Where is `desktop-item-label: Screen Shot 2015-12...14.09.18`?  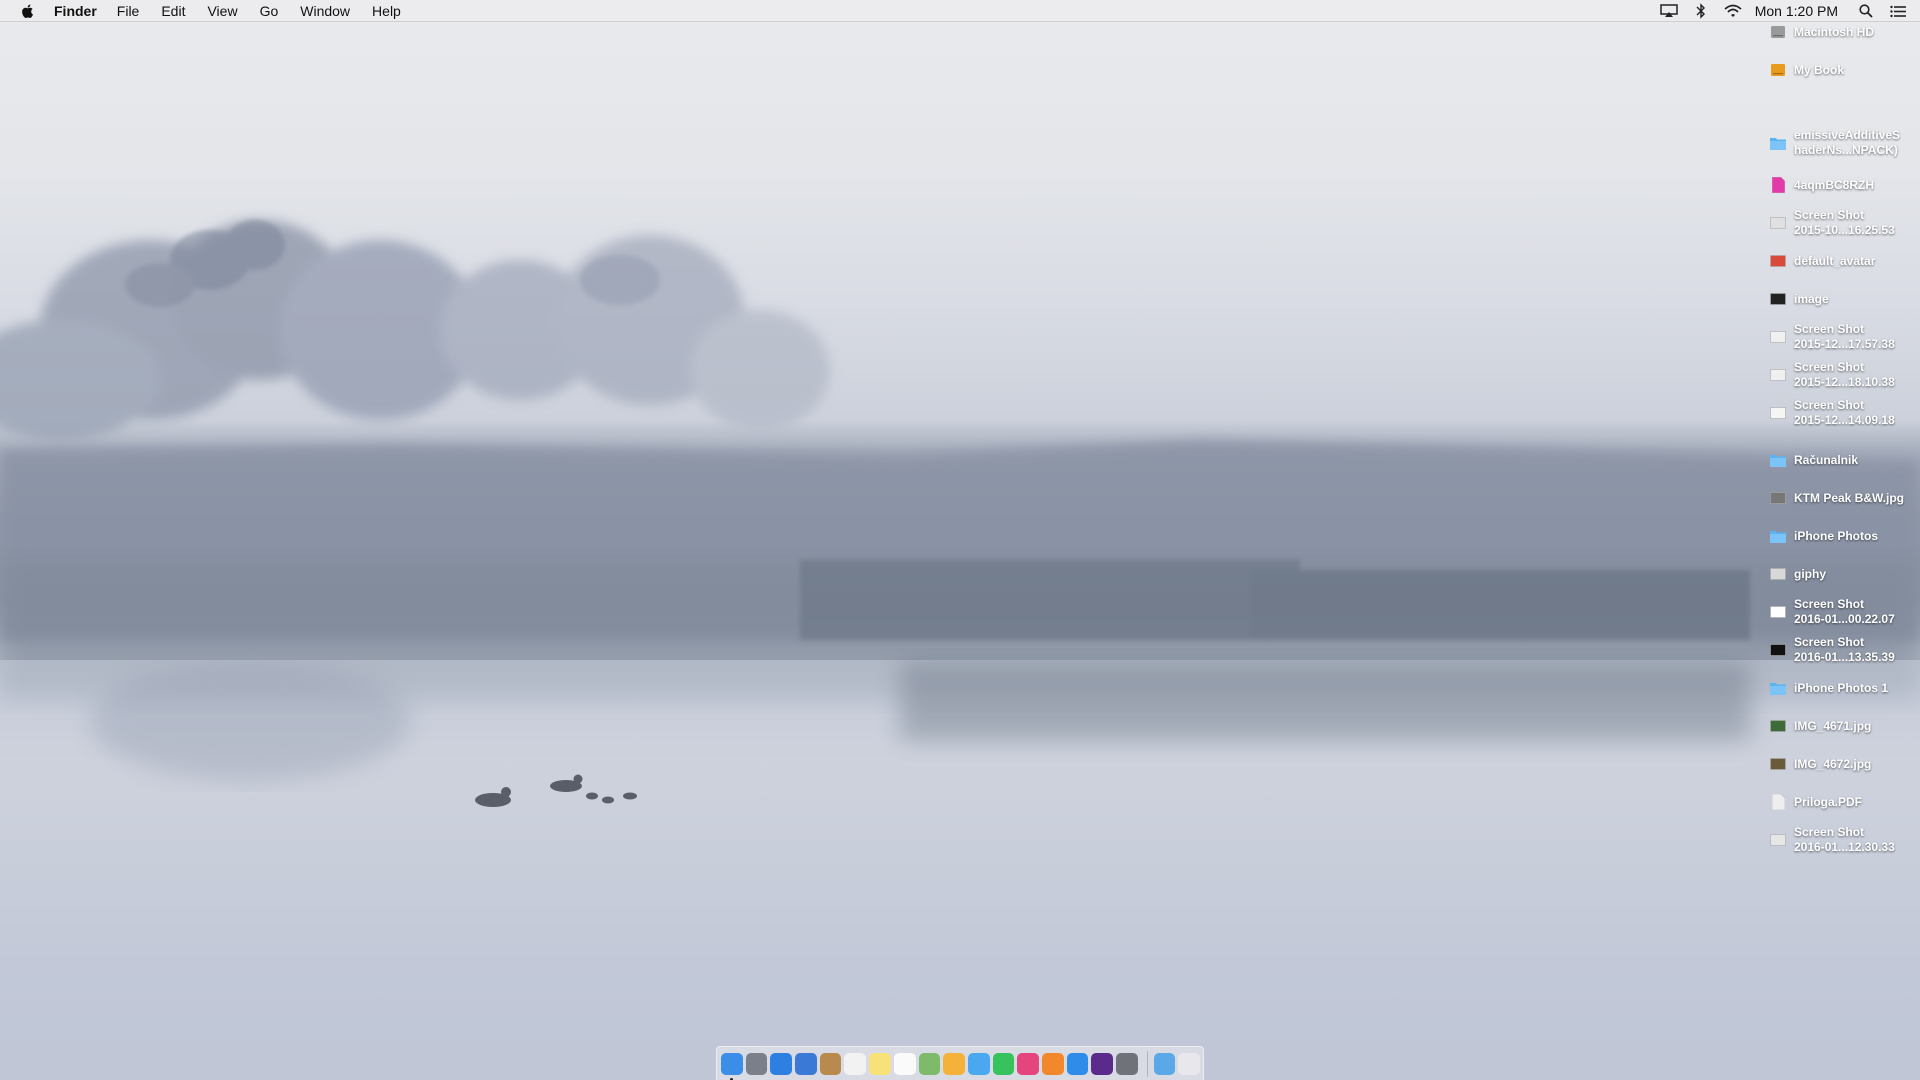 desktop-item-label: Screen Shot 2015-12...14.09.18 is located at coordinates (1844, 412).